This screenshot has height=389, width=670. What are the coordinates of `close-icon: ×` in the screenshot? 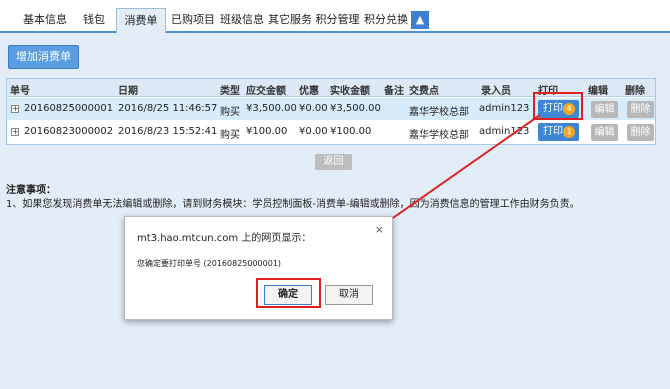 It's located at (379, 229).